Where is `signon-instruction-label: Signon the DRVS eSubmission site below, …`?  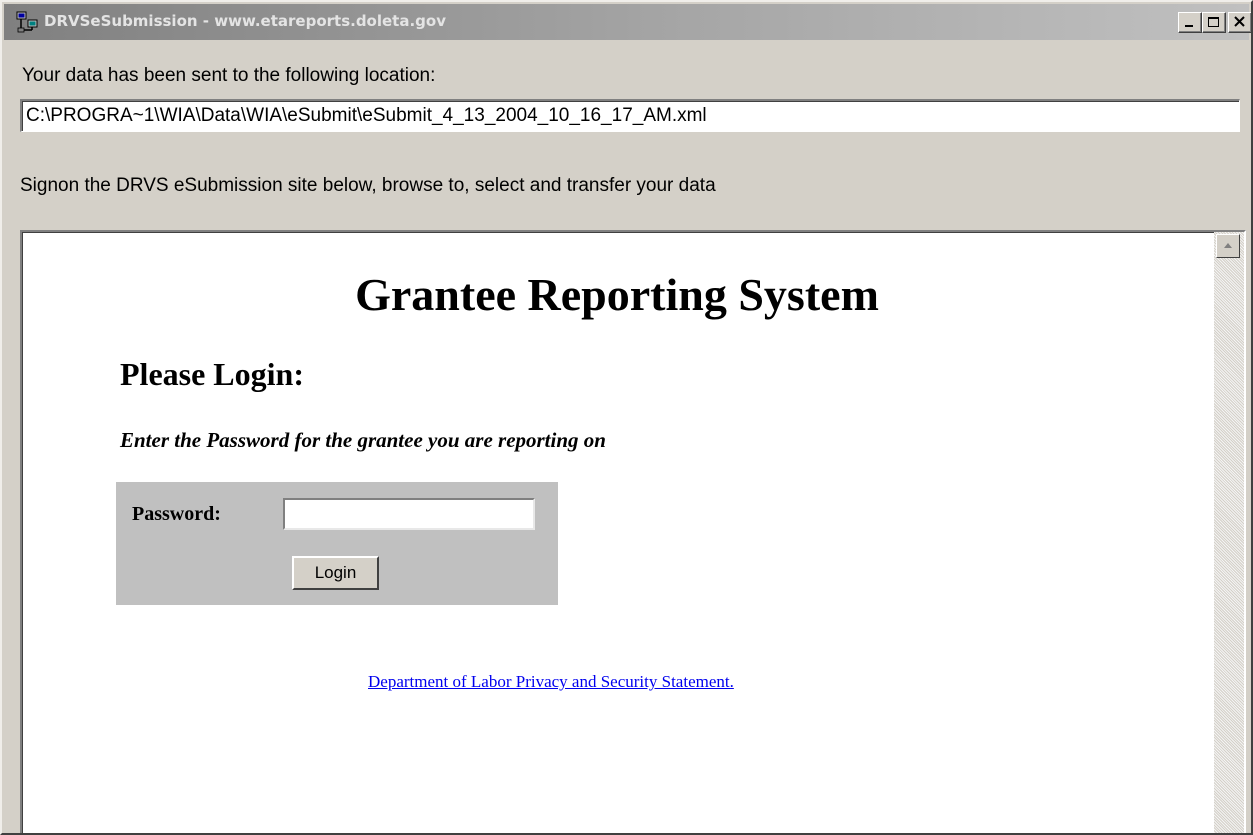
signon-instruction-label: Signon the DRVS eSubmission site below, … is located at coordinates (368, 185).